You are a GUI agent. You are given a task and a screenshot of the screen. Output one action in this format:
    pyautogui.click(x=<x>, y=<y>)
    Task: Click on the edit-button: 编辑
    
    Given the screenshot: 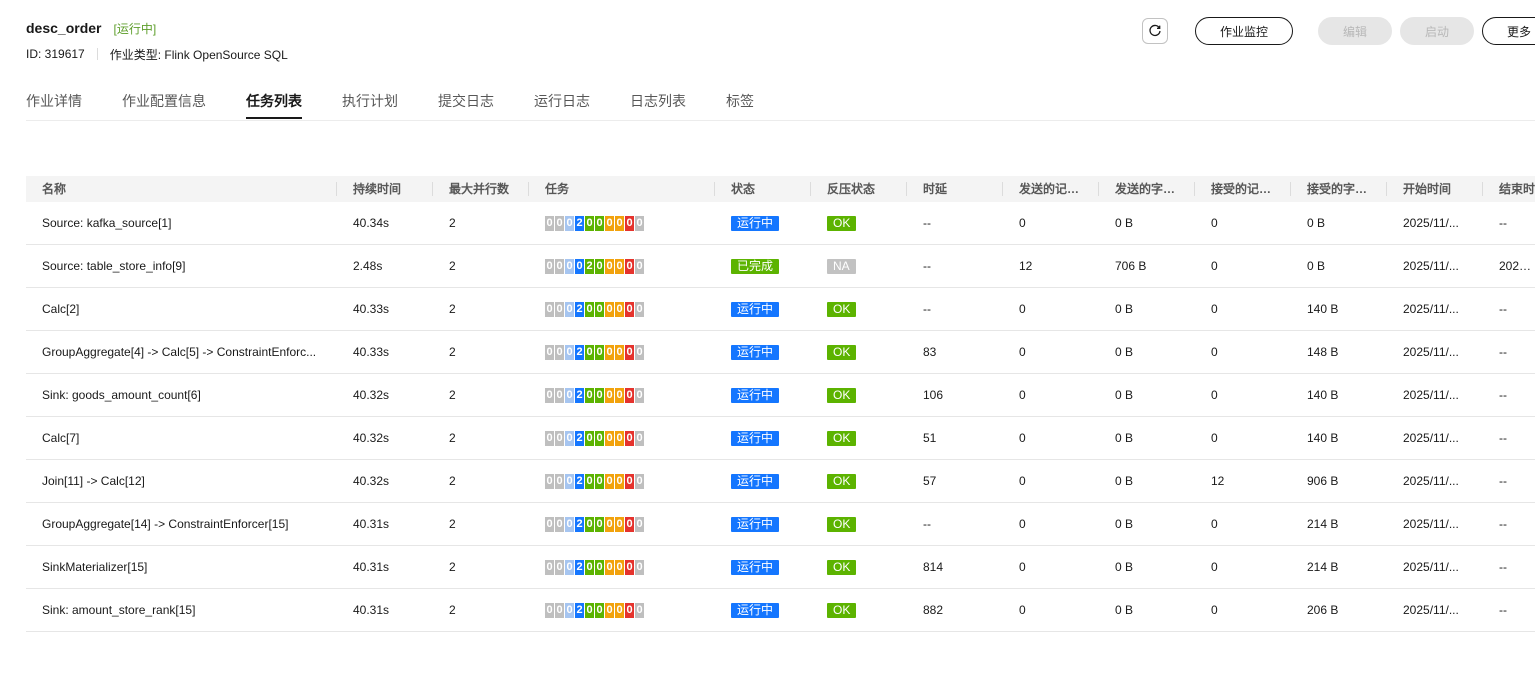 What is the action you would take?
    pyautogui.click(x=1355, y=31)
    